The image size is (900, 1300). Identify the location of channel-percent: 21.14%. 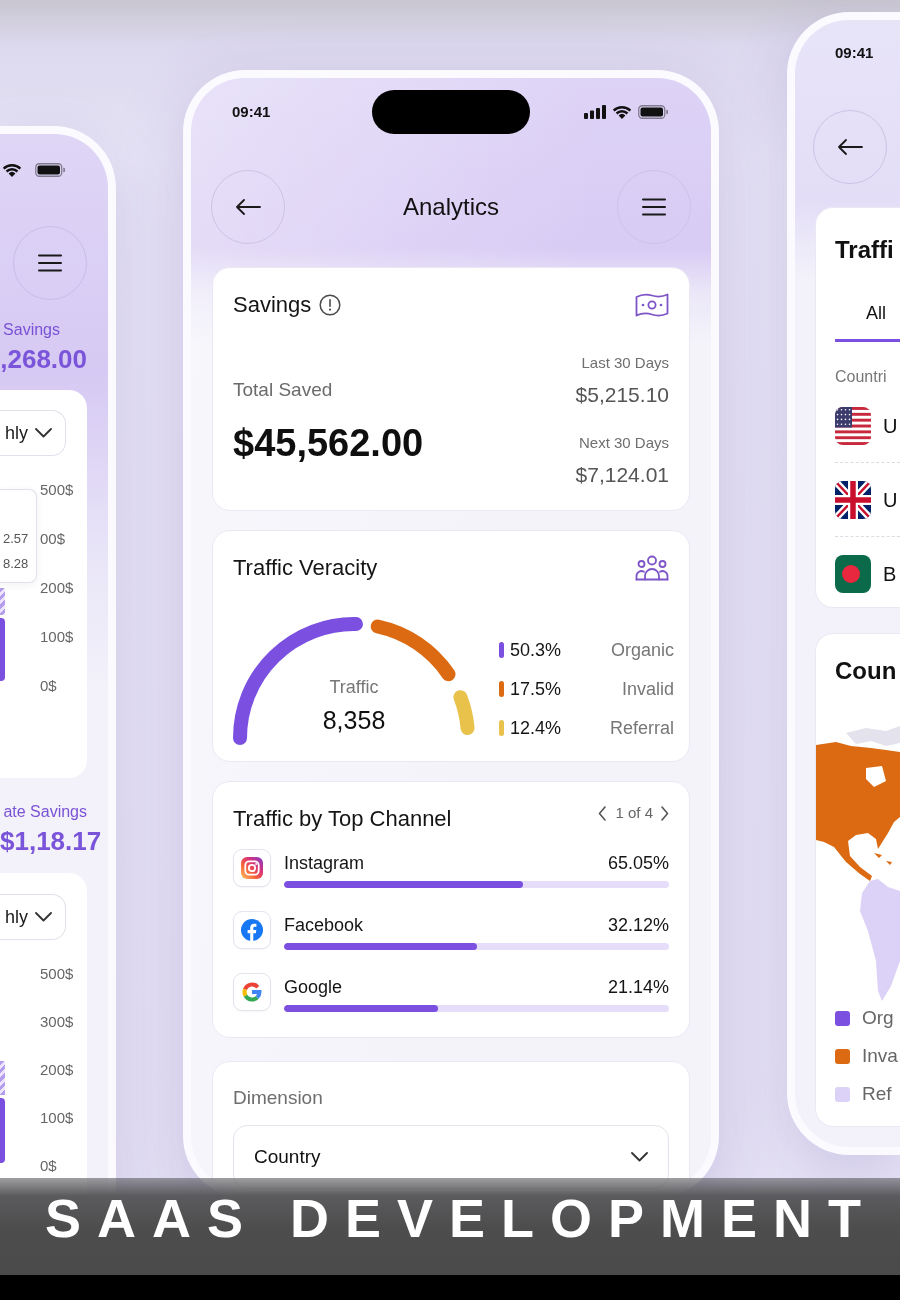
(638, 987).